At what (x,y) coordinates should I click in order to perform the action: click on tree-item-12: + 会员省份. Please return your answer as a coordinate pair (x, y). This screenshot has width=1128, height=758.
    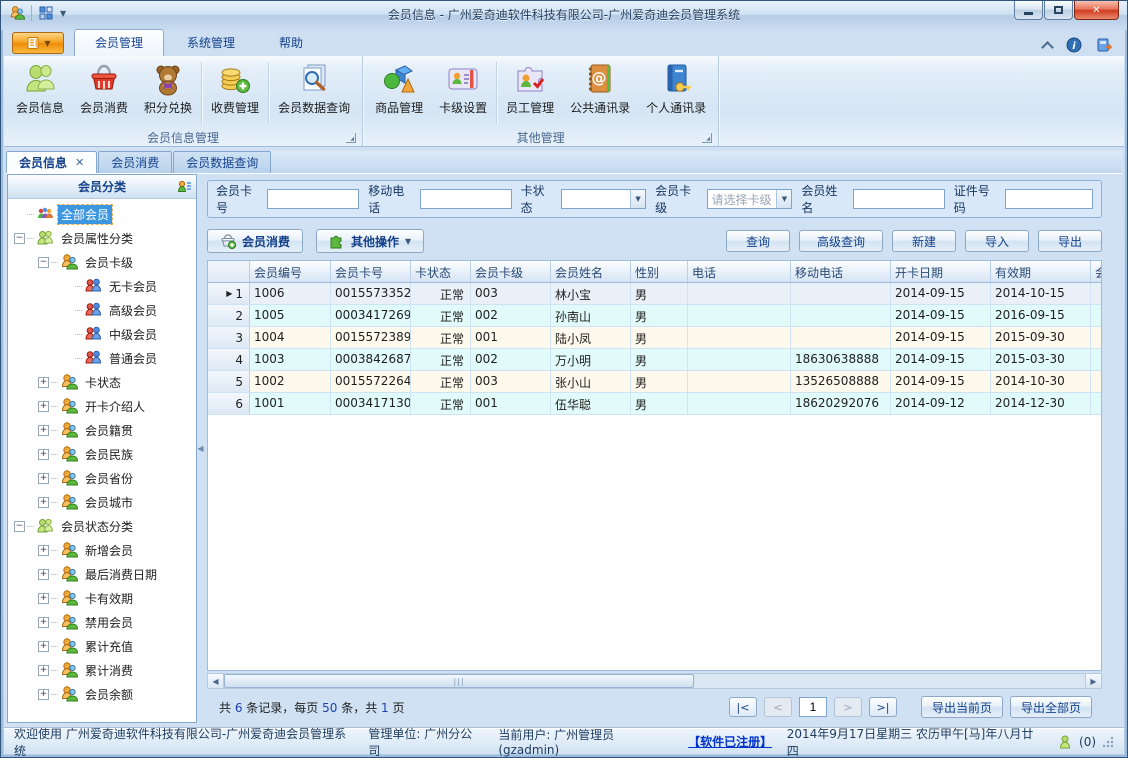
    Looking at the image, I should click on (102, 478).